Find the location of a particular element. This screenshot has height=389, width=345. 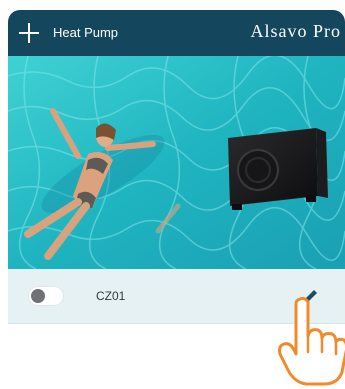

brand-logo: Alsavo Pro is located at coordinates (295, 31).